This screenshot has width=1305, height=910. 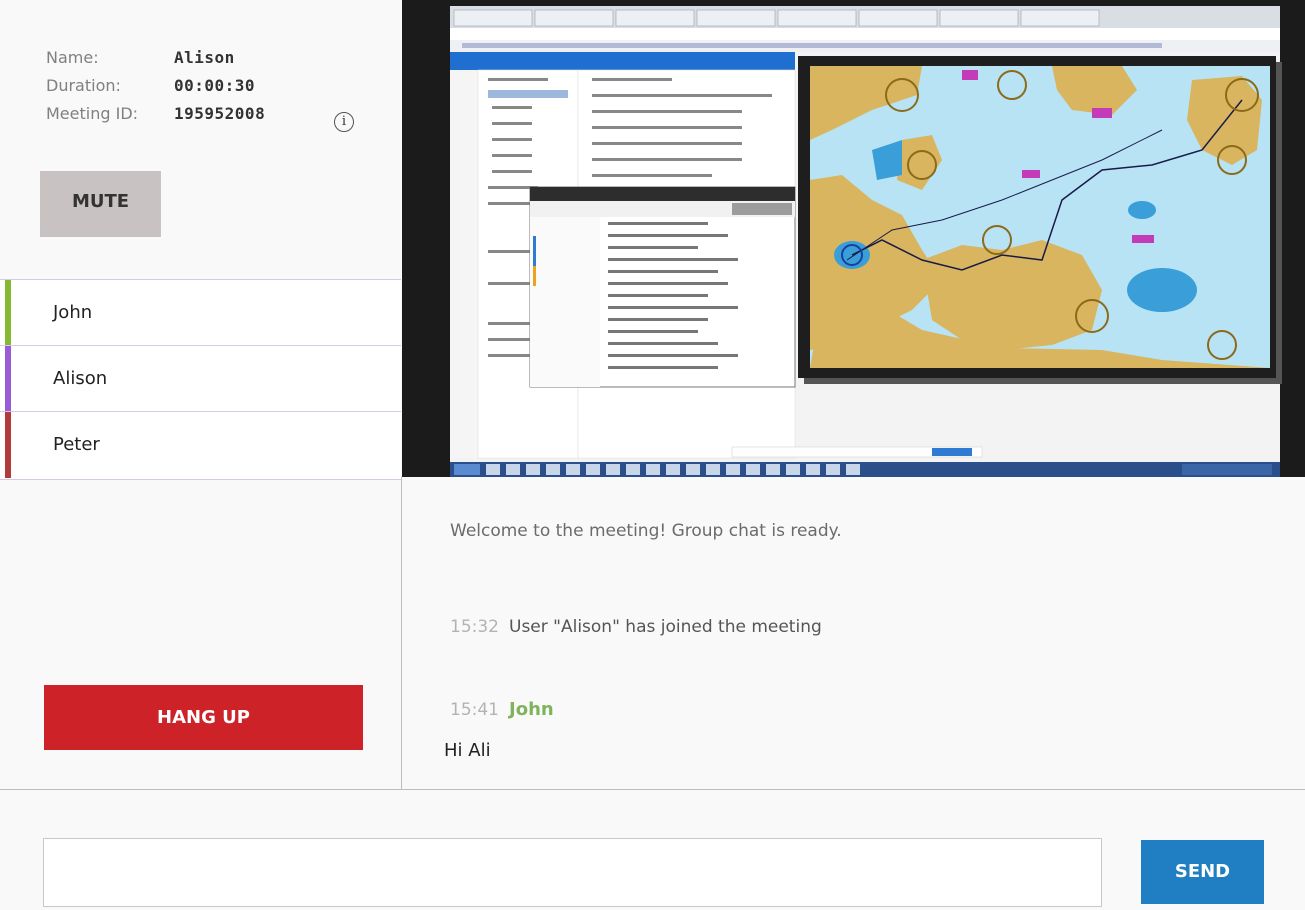 What do you see at coordinates (76, 444) in the screenshot?
I see `participant-name: Peter` at bounding box center [76, 444].